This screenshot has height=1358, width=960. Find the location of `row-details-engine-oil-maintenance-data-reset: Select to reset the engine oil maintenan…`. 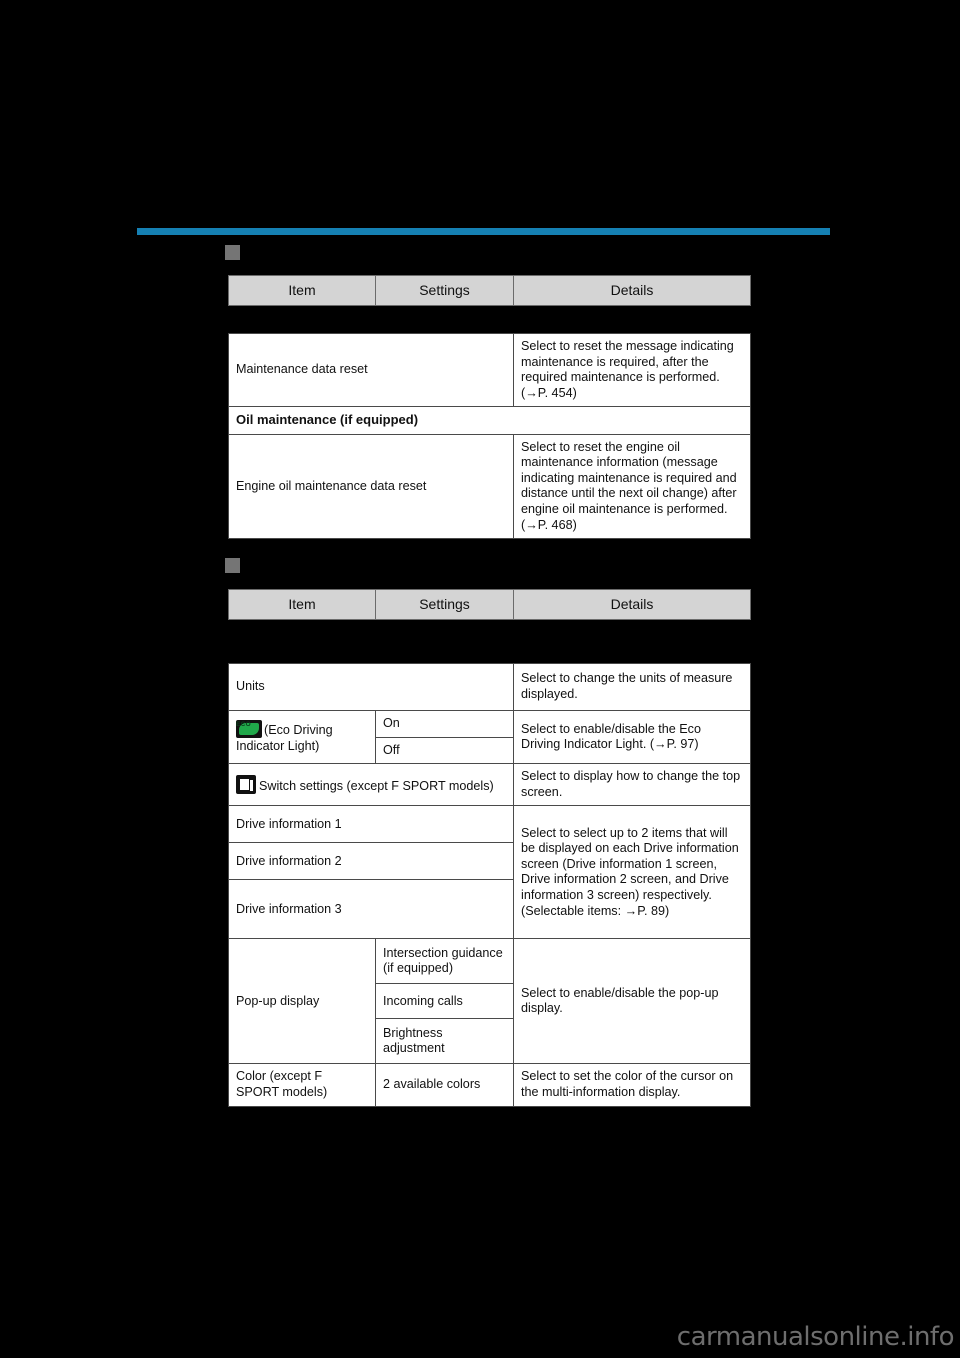

row-details-engine-oil-maintenance-data-reset: Select to reset the engine oil maintenan… is located at coordinates (632, 486).